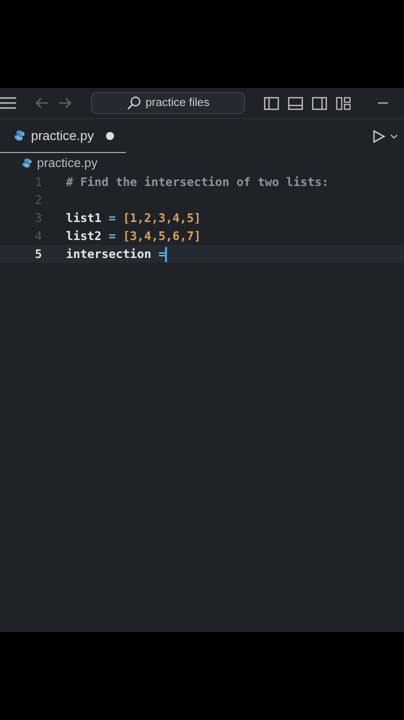  What do you see at coordinates (116, 254) in the screenshot?
I see `code-line: intersection =` at bounding box center [116, 254].